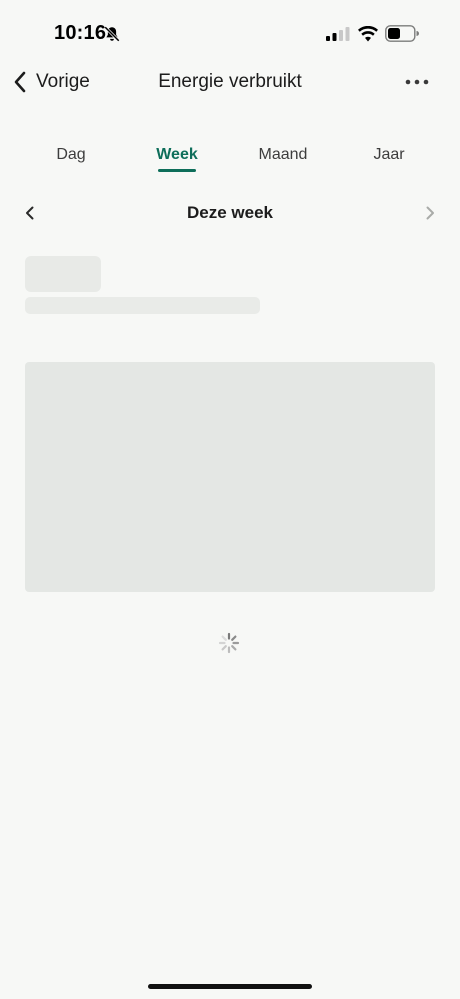 Image resolution: width=460 pixels, height=999 pixels. Describe the element at coordinates (338, 34) in the screenshot. I see `signal-icon` at that location.